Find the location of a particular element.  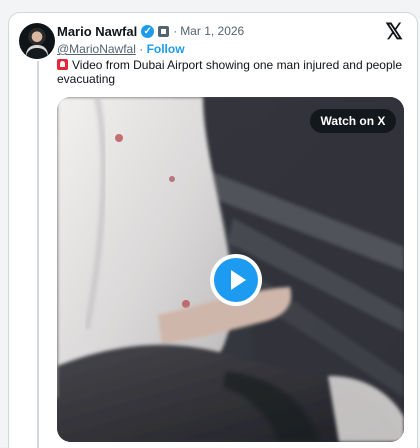

follow-link: Follow is located at coordinates (166, 49).